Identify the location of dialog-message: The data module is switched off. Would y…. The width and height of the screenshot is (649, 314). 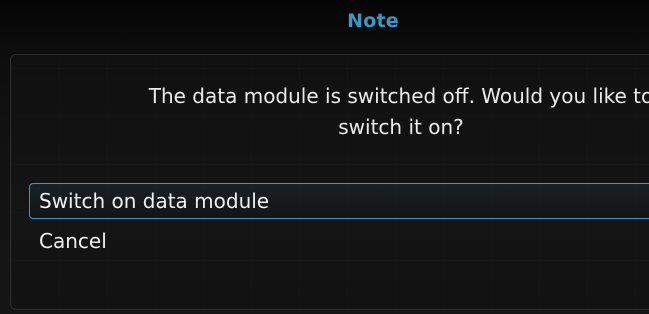
(398, 111).